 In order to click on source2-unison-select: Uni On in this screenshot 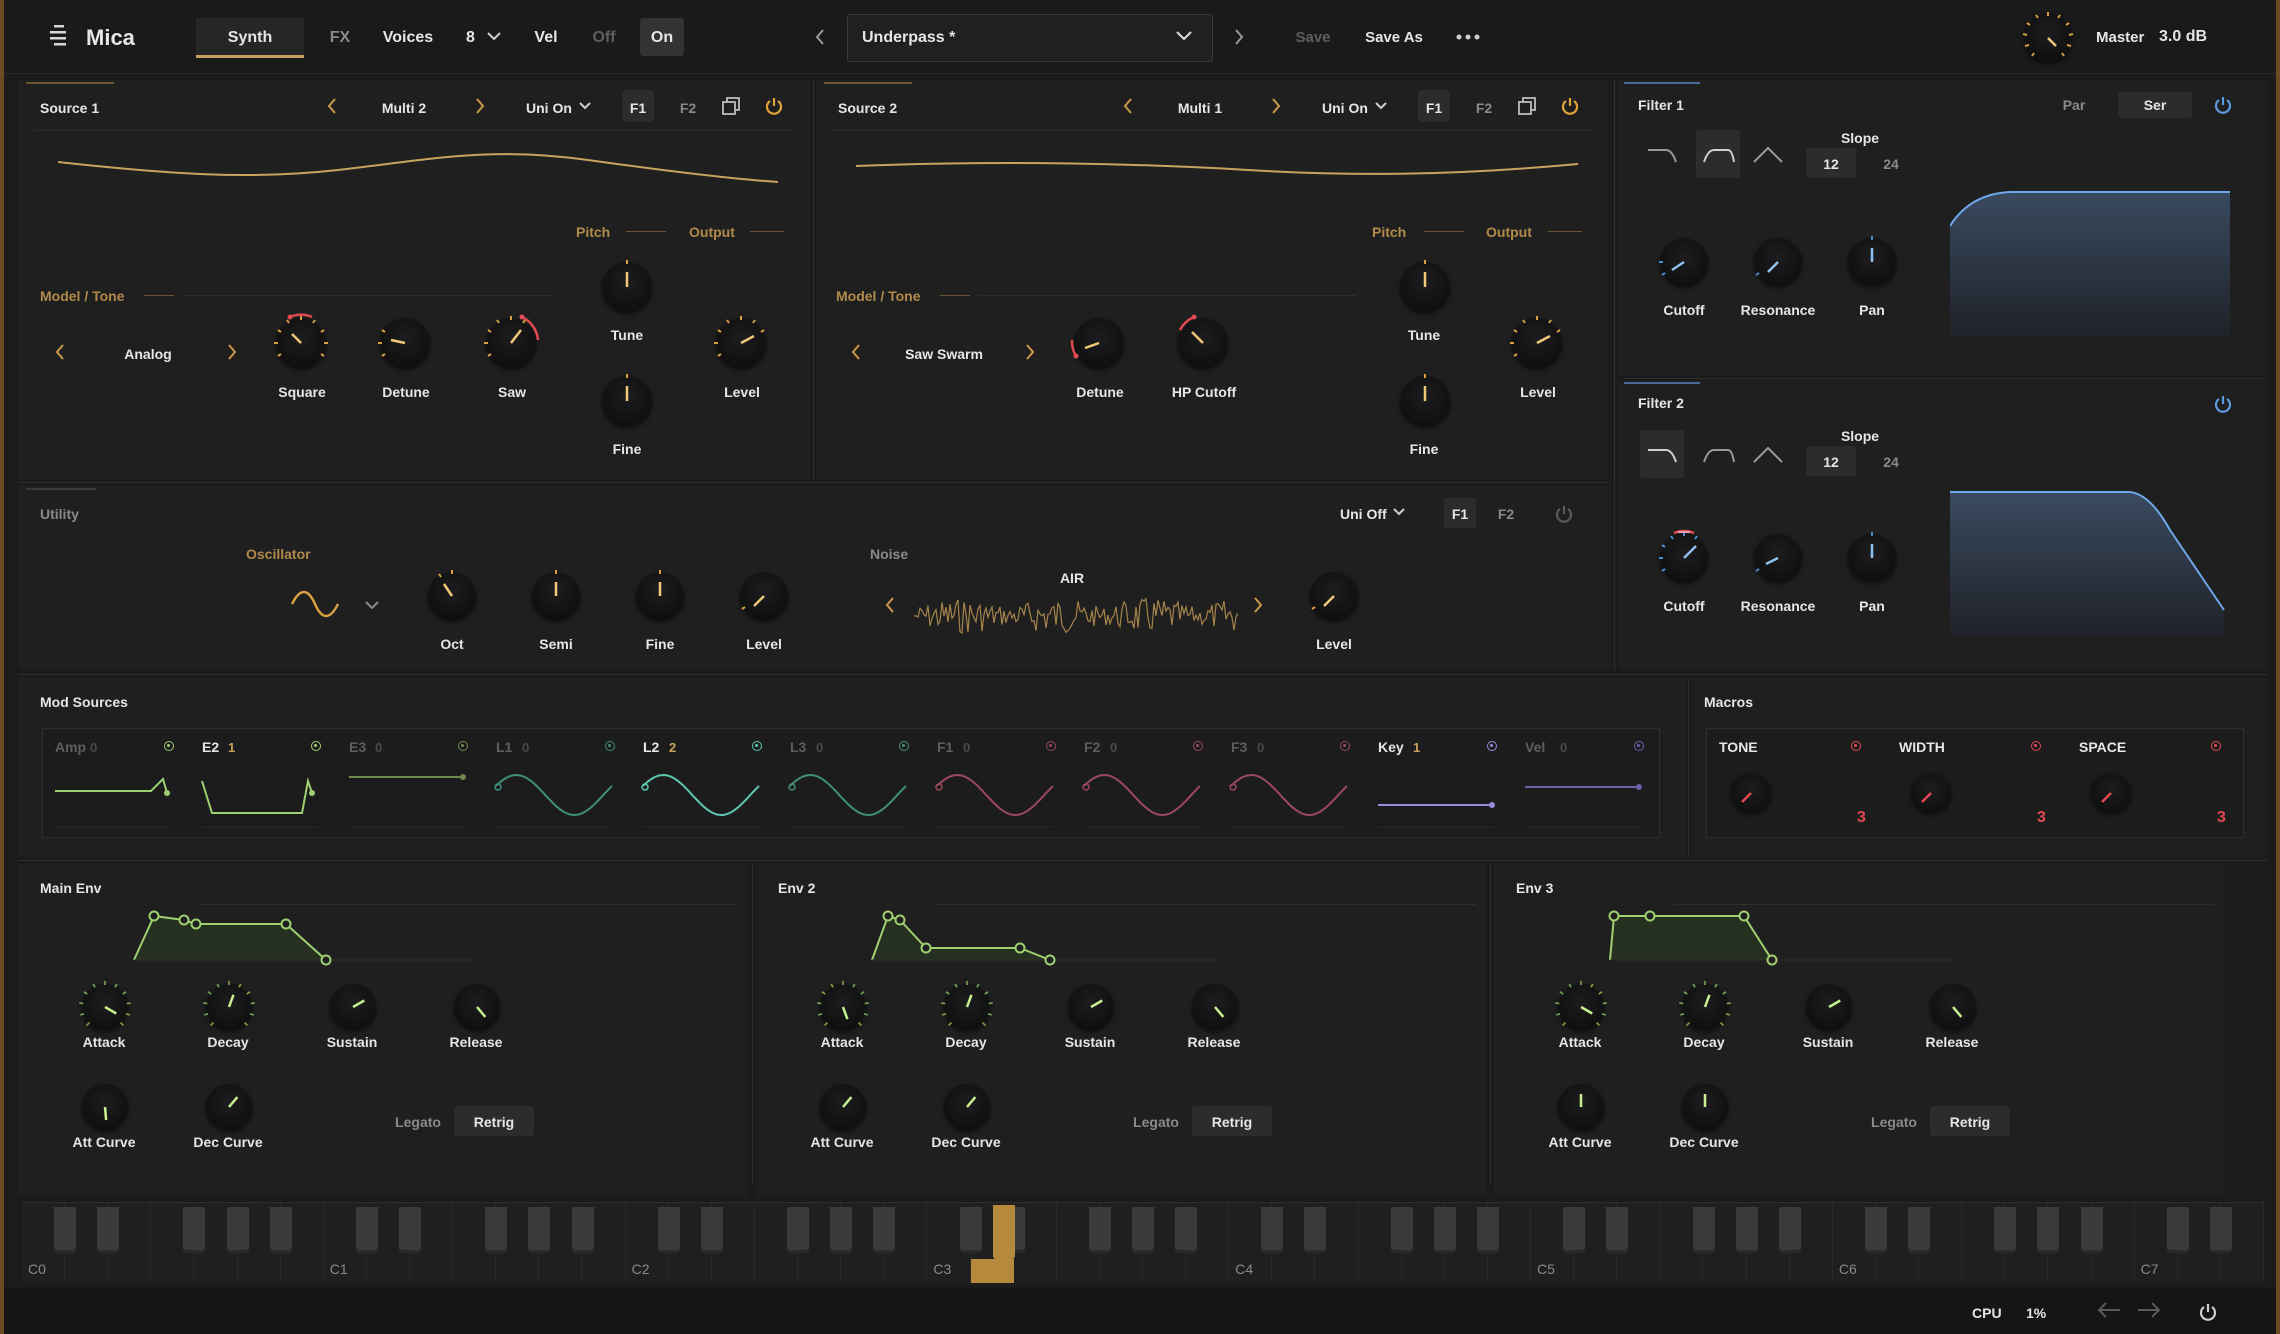, I will do `click(1345, 108)`.